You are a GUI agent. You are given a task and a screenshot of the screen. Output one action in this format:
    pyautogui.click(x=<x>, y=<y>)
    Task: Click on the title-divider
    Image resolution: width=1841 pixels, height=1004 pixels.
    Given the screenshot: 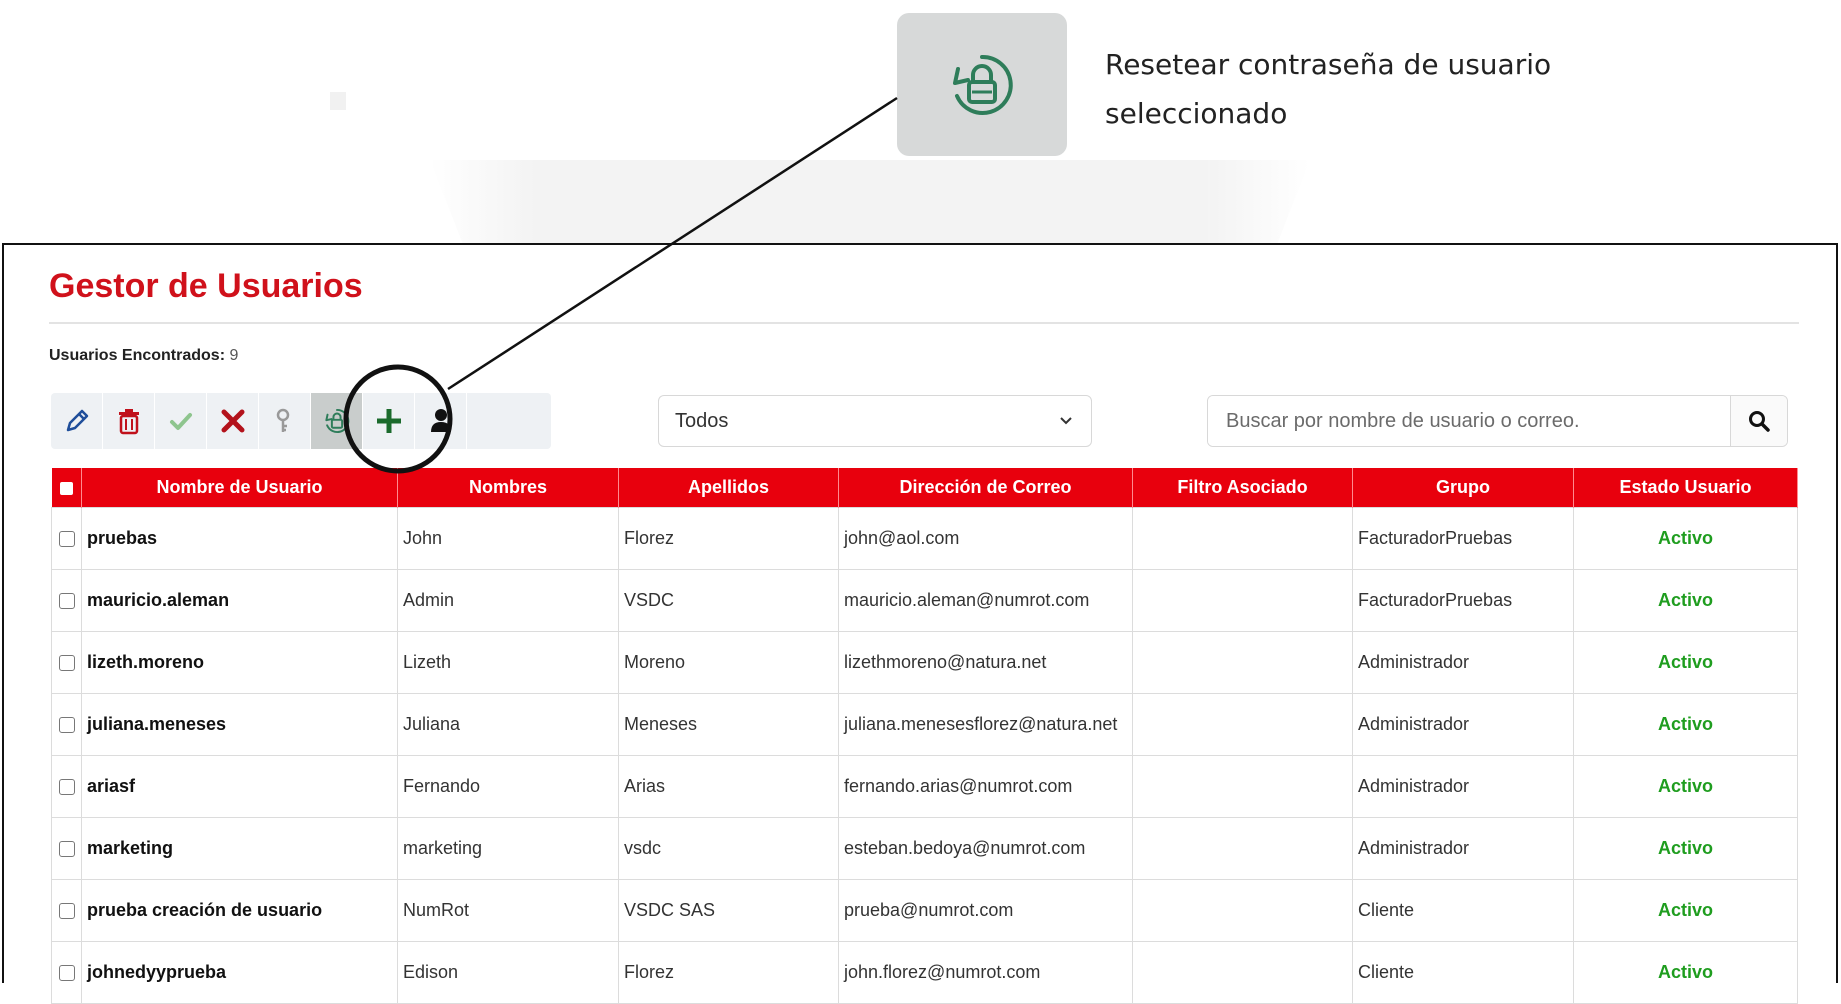 What is the action you would take?
    pyautogui.click(x=924, y=323)
    